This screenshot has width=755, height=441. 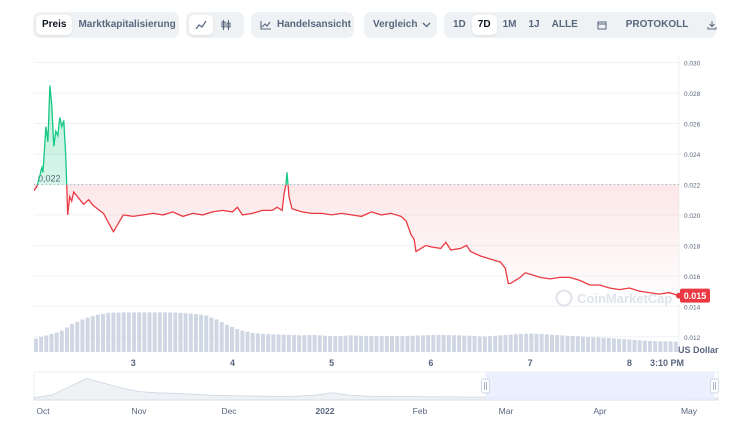 I want to click on y-tick-label: 0.020, so click(x=692, y=216).